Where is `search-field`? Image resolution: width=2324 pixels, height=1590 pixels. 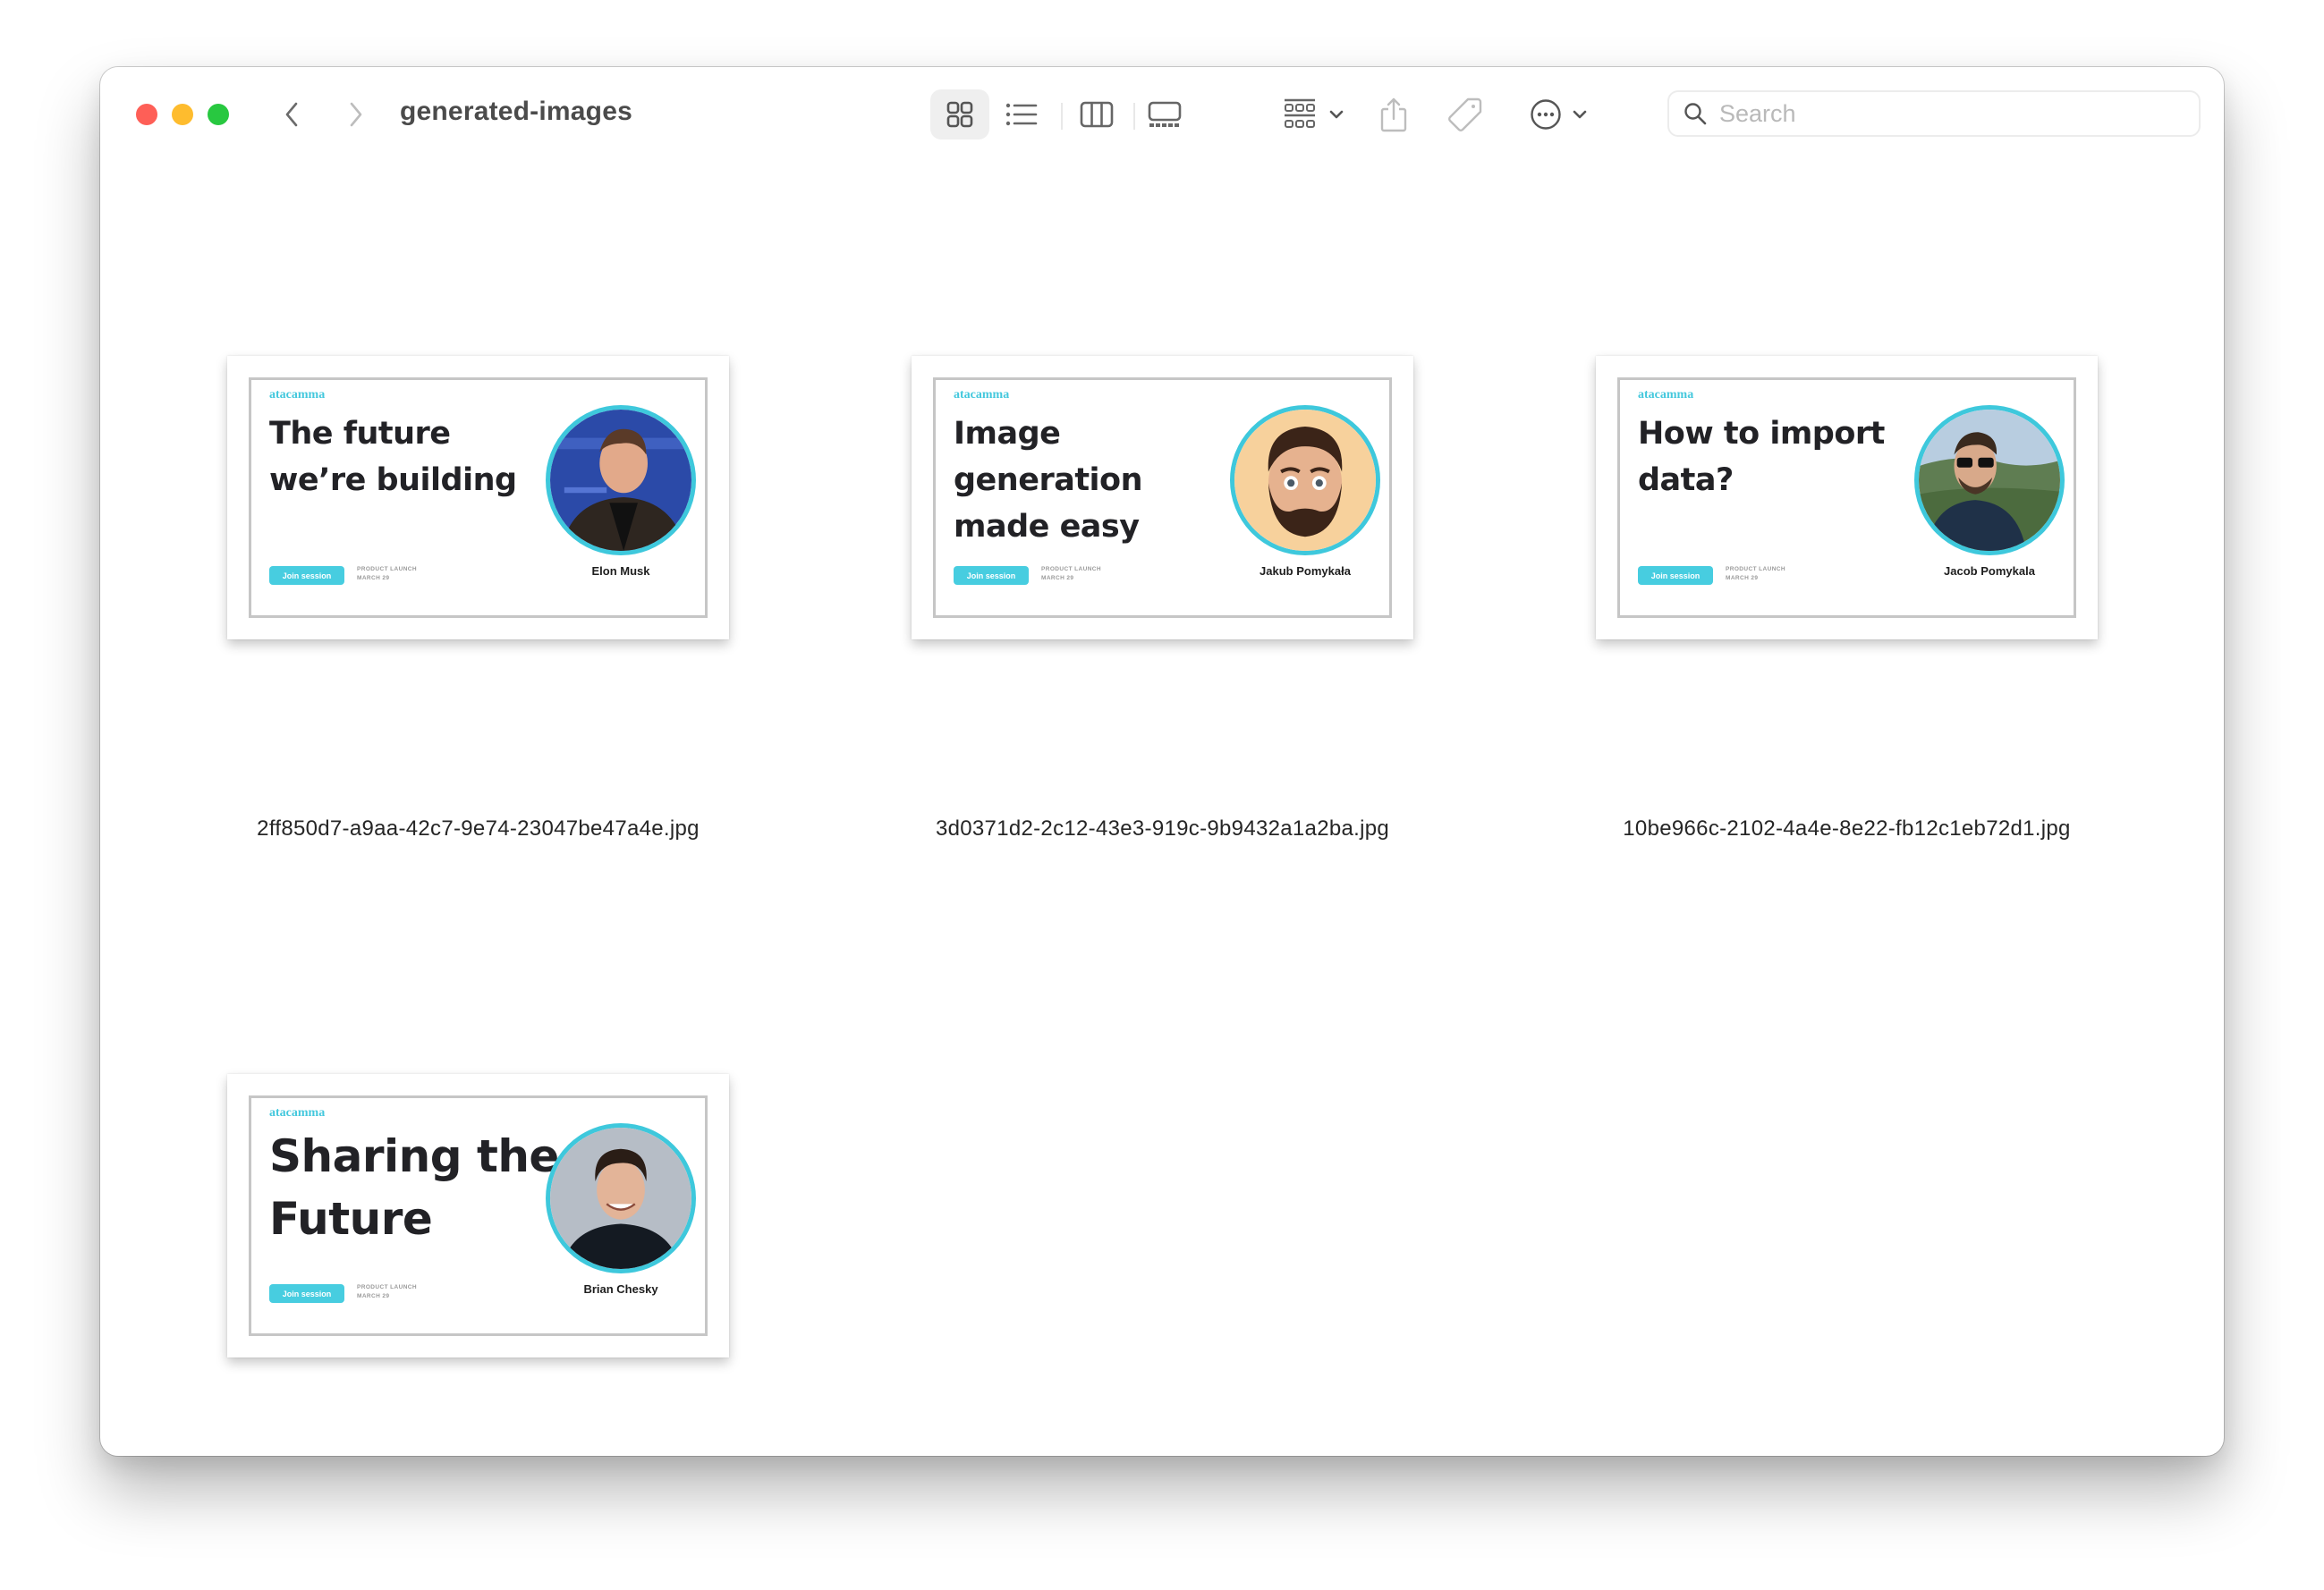 search-field is located at coordinates (1934, 113).